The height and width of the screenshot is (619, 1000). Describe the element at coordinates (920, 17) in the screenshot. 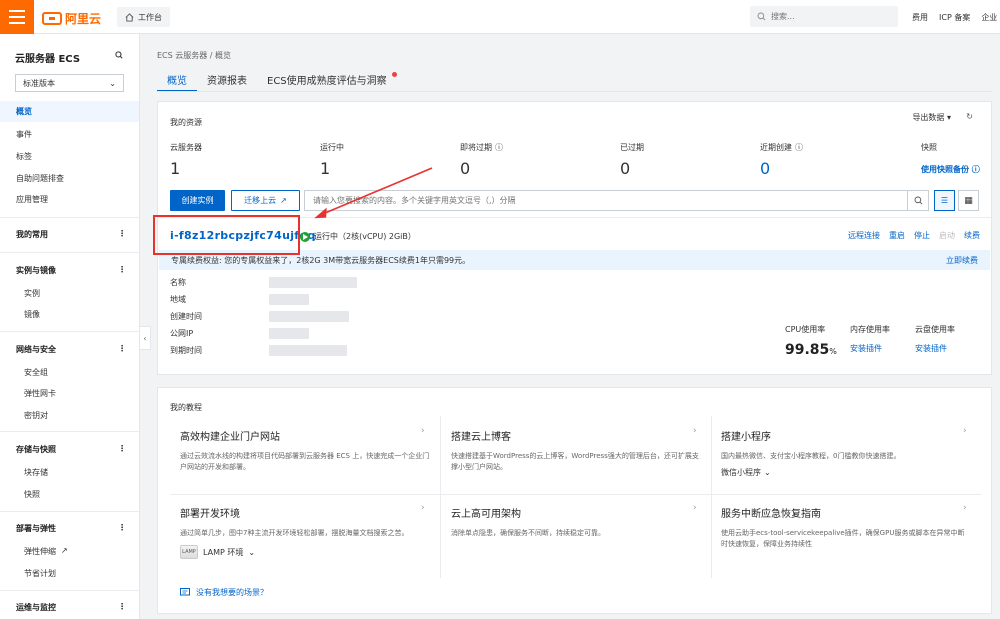

I see `top-link-billing: 费用` at that location.